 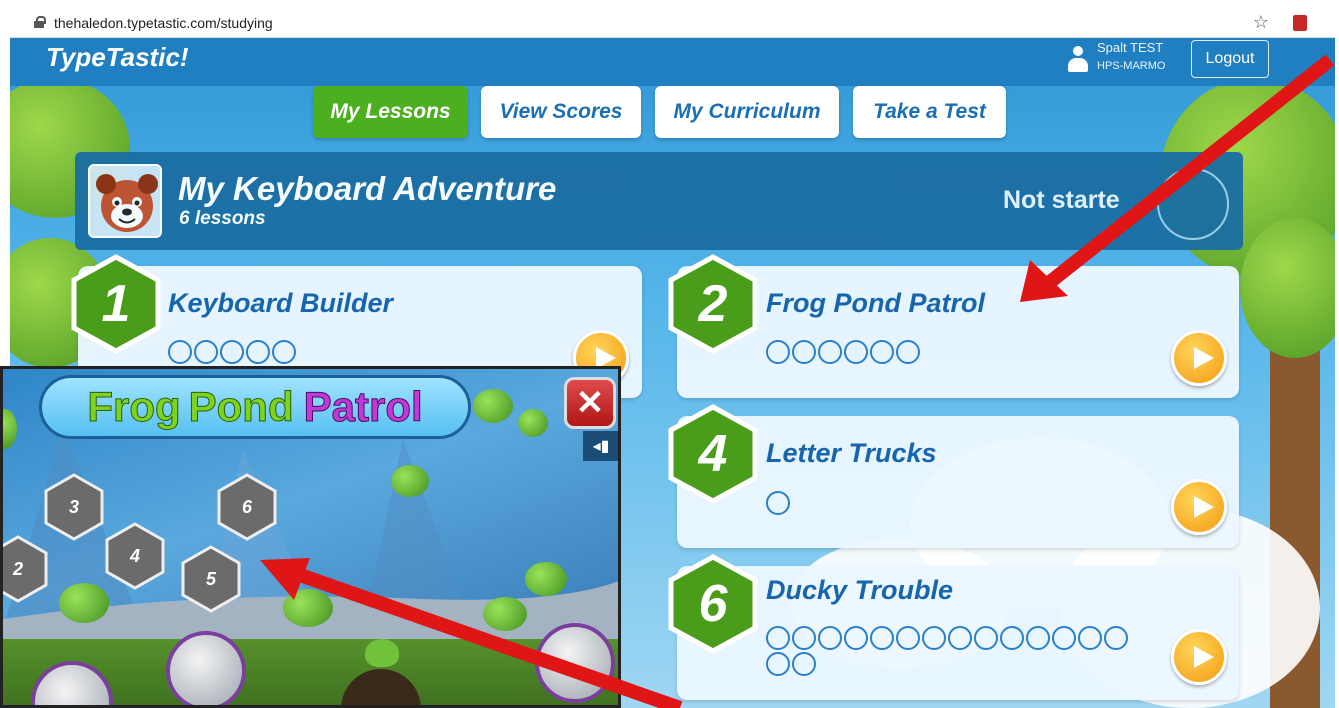 I want to click on lesson-number: 4, so click(x=713, y=454).